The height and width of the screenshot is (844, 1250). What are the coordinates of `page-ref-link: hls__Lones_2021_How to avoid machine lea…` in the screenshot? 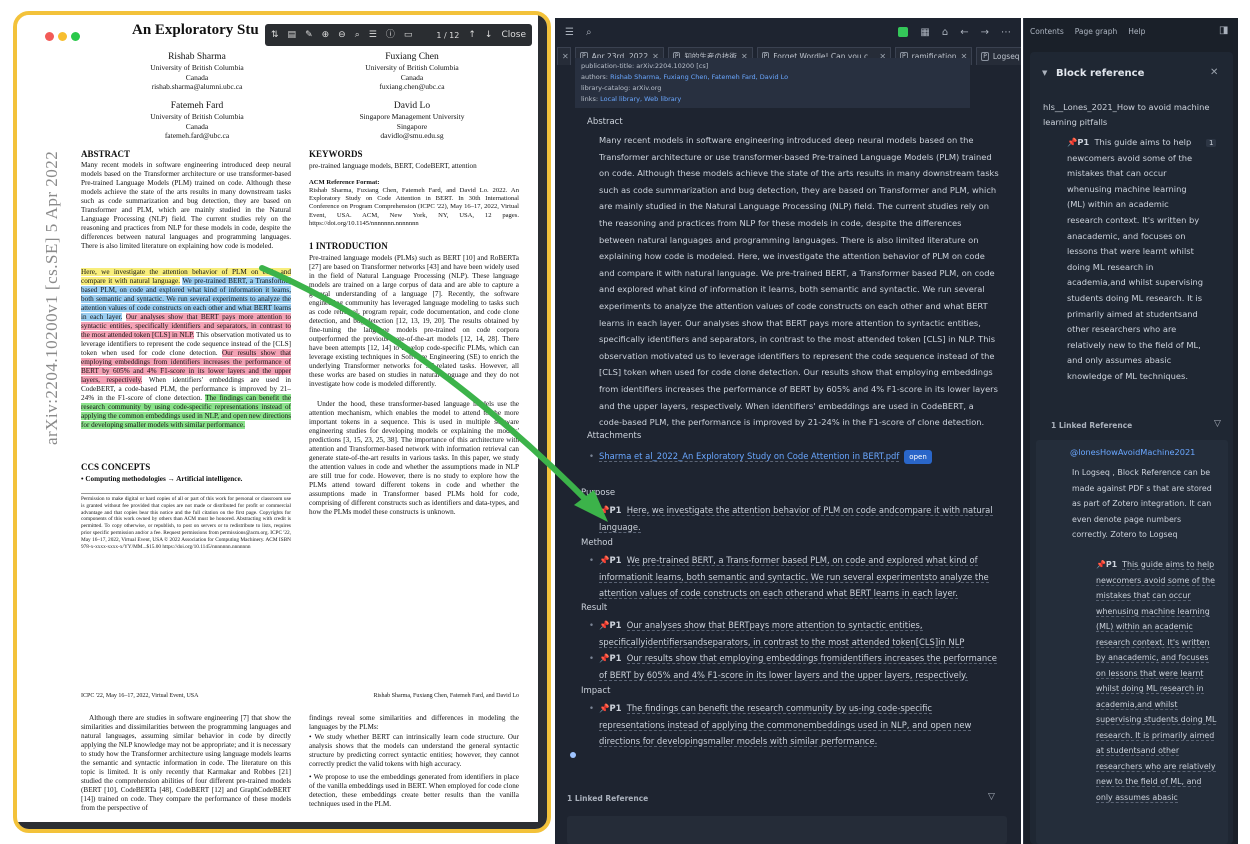 It's located at (1135, 115).